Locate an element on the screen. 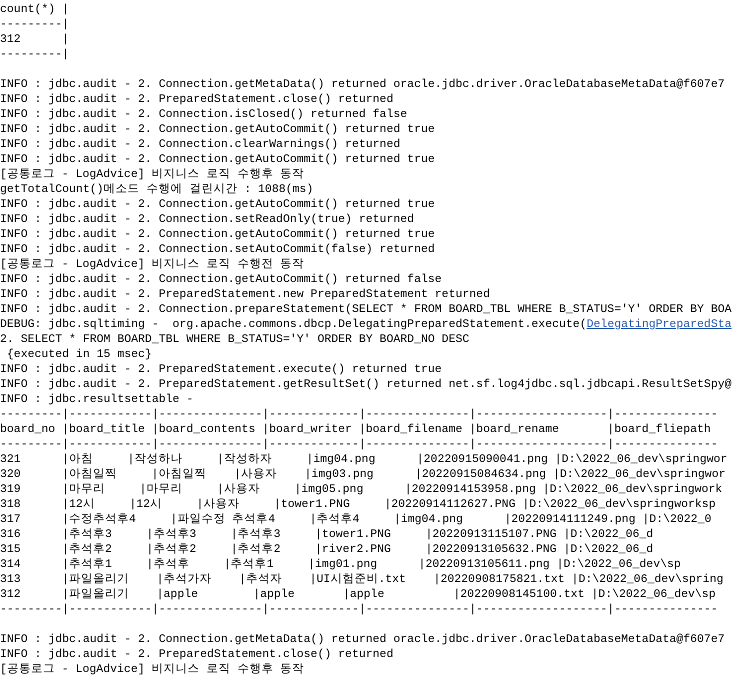 The image size is (734, 683). log-line: INFO : jdbc.audit - 2. Connection.clearWarnings() returned is located at coordinates (200, 144).